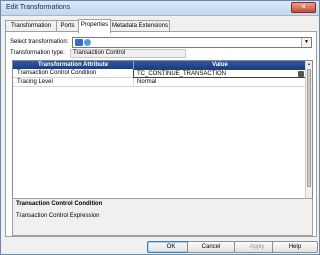 The width and height of the screenshot is (320, 255). I want to click on transformation-type-icon, so click(87, 42).